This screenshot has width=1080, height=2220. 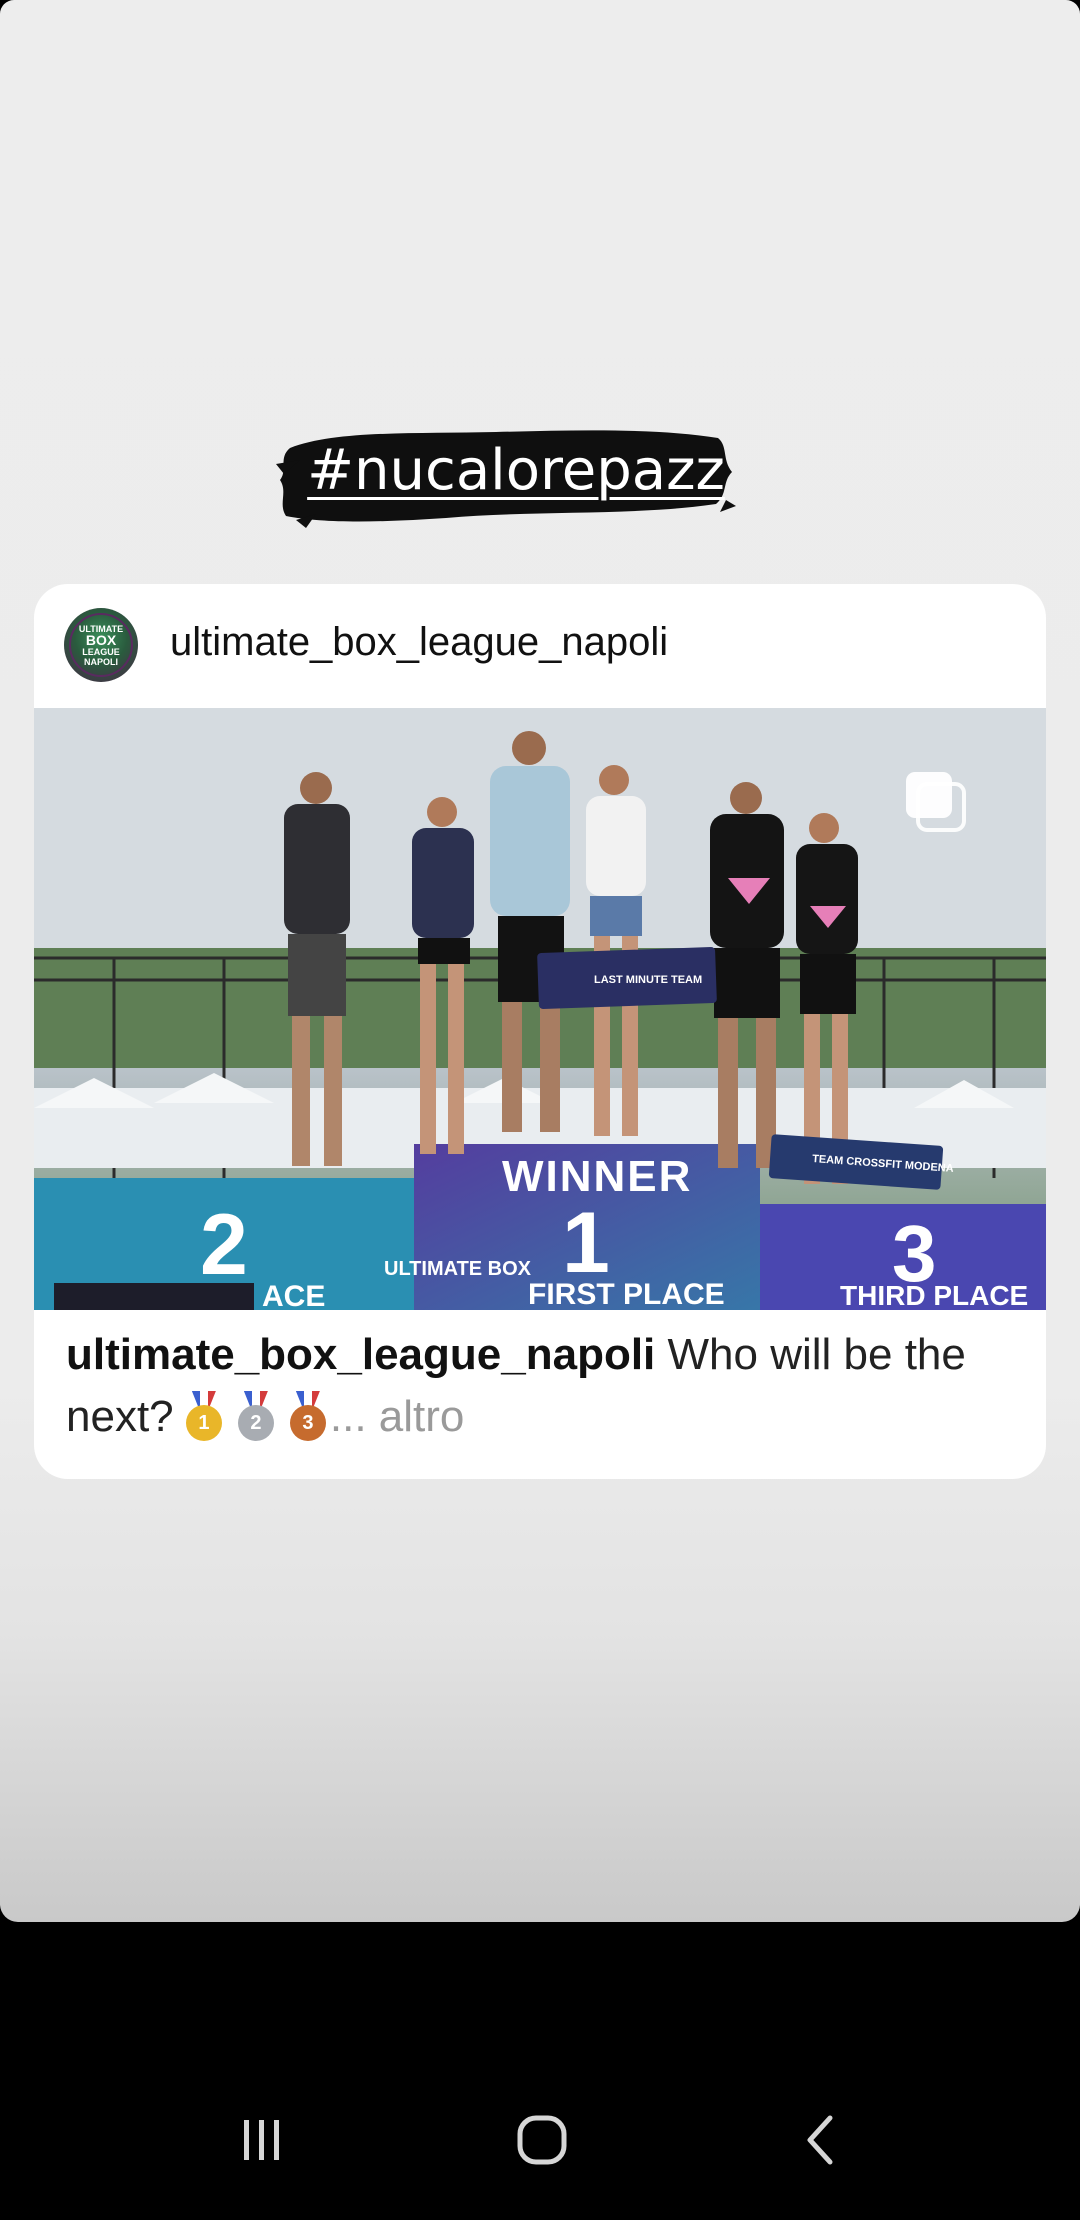 I want to click on hashtag-sticker: #nucalorepazz, so click(x=506, y=476).